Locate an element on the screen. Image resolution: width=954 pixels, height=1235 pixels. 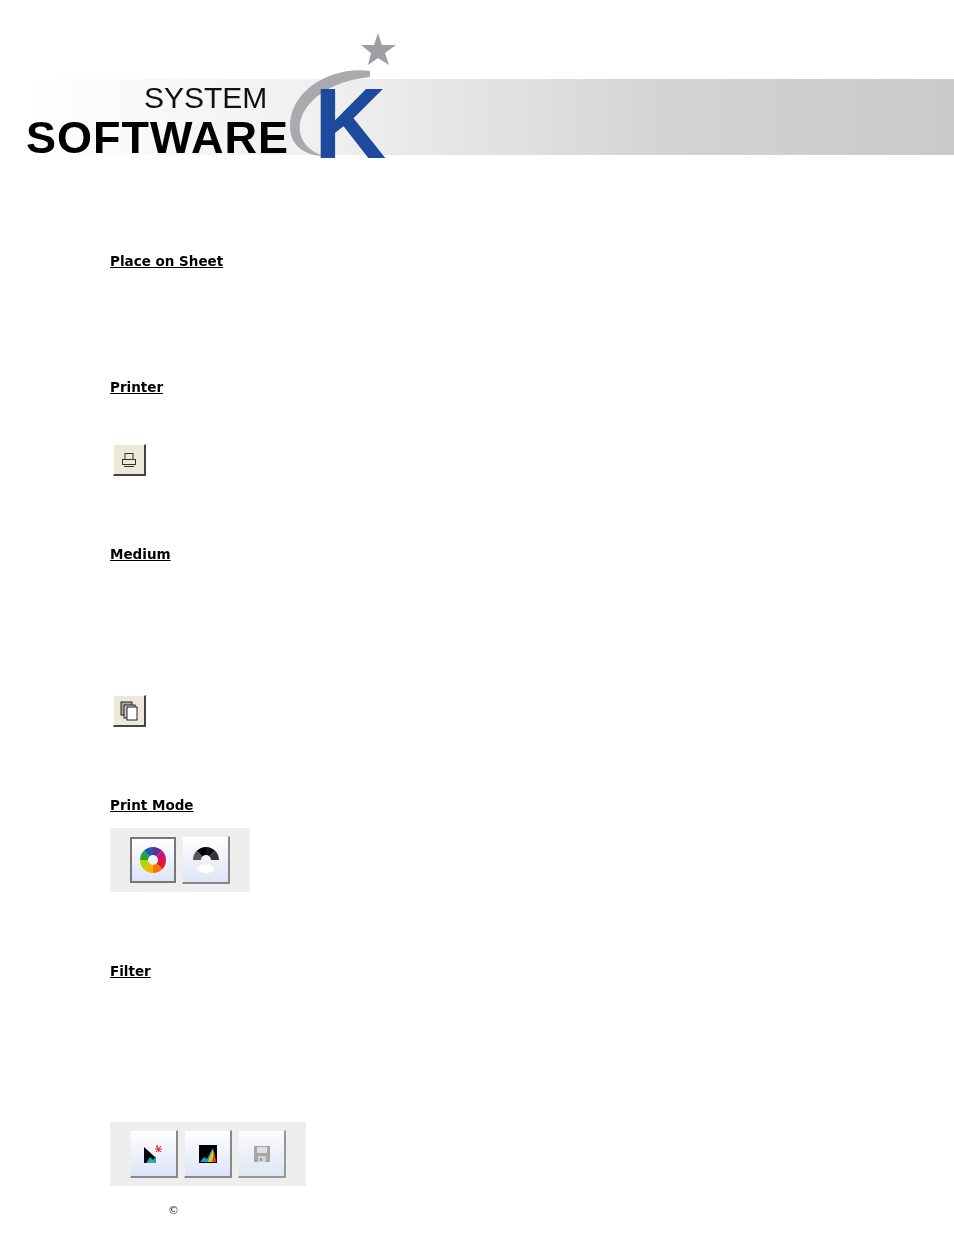
toolbar-button is located at coordinates (153, 860).